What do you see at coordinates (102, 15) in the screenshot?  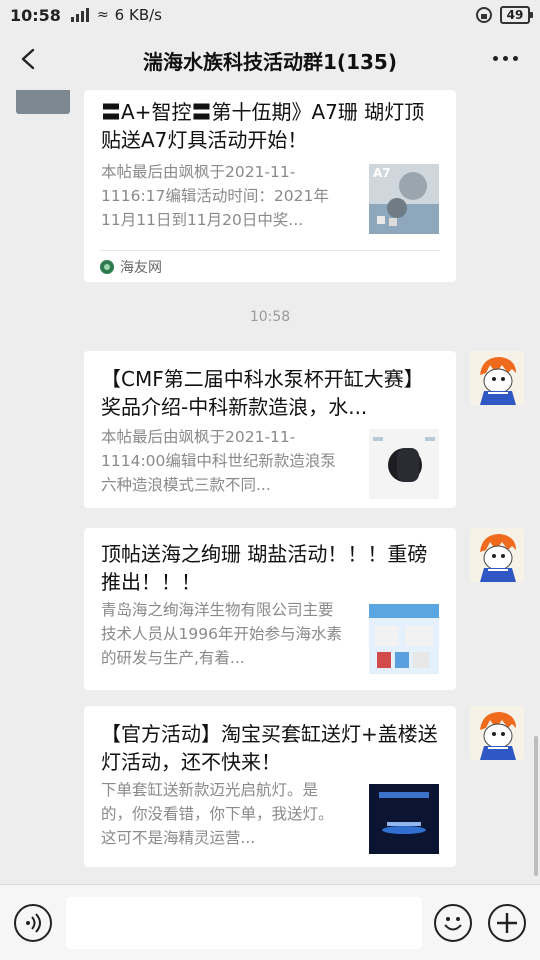 I see `wifi-icon: ≈` at bounding box center [102, 15].